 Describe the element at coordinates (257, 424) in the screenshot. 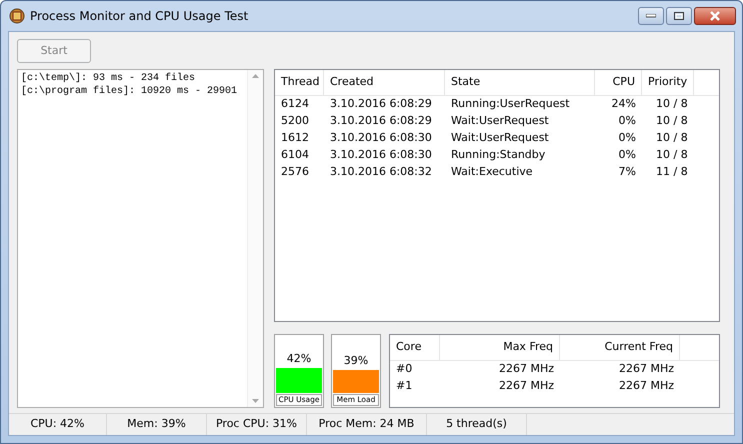

I see `status-panel: Proc CPU: 31%` at that location.